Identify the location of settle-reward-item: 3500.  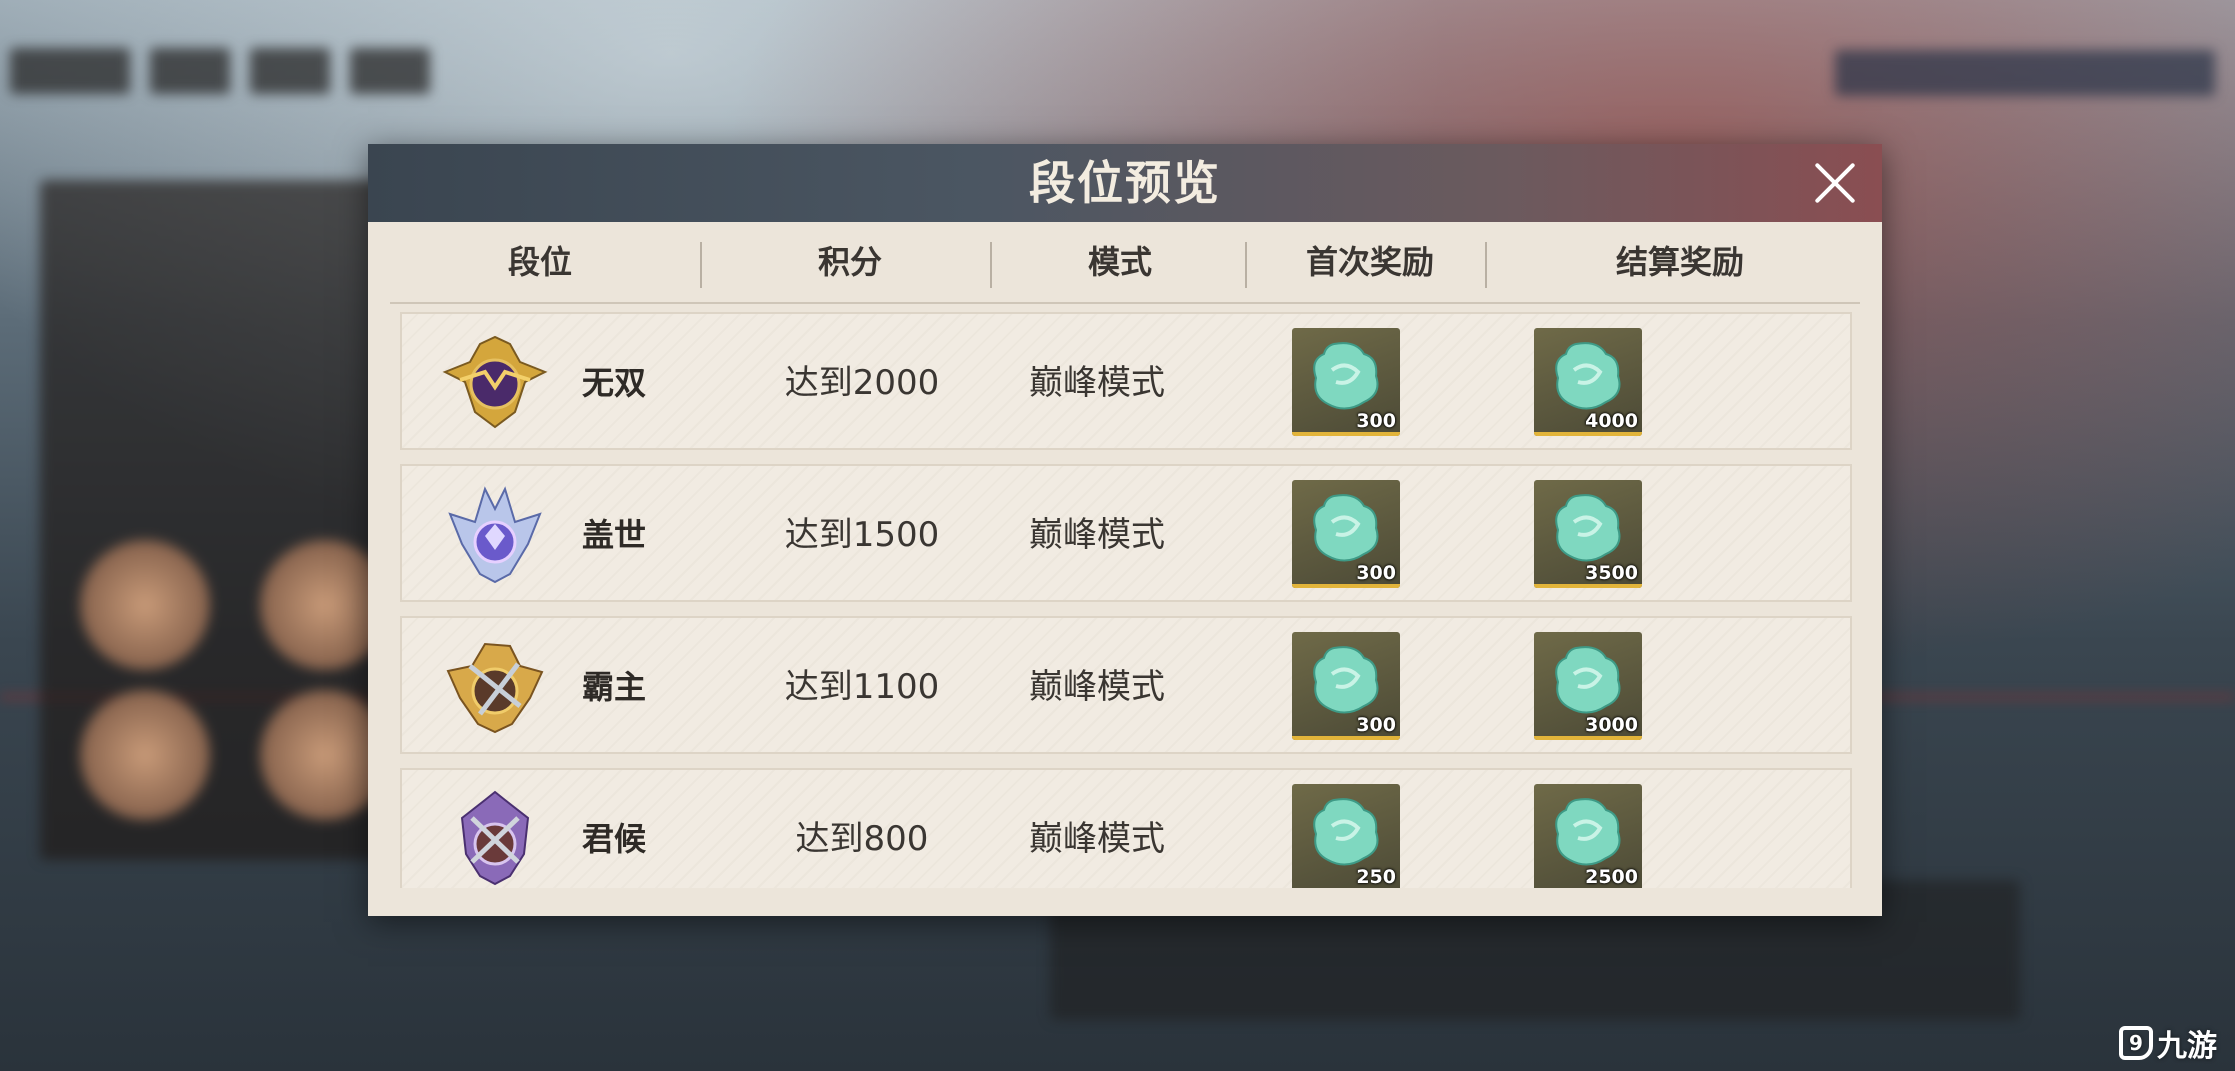
(1588, 534).